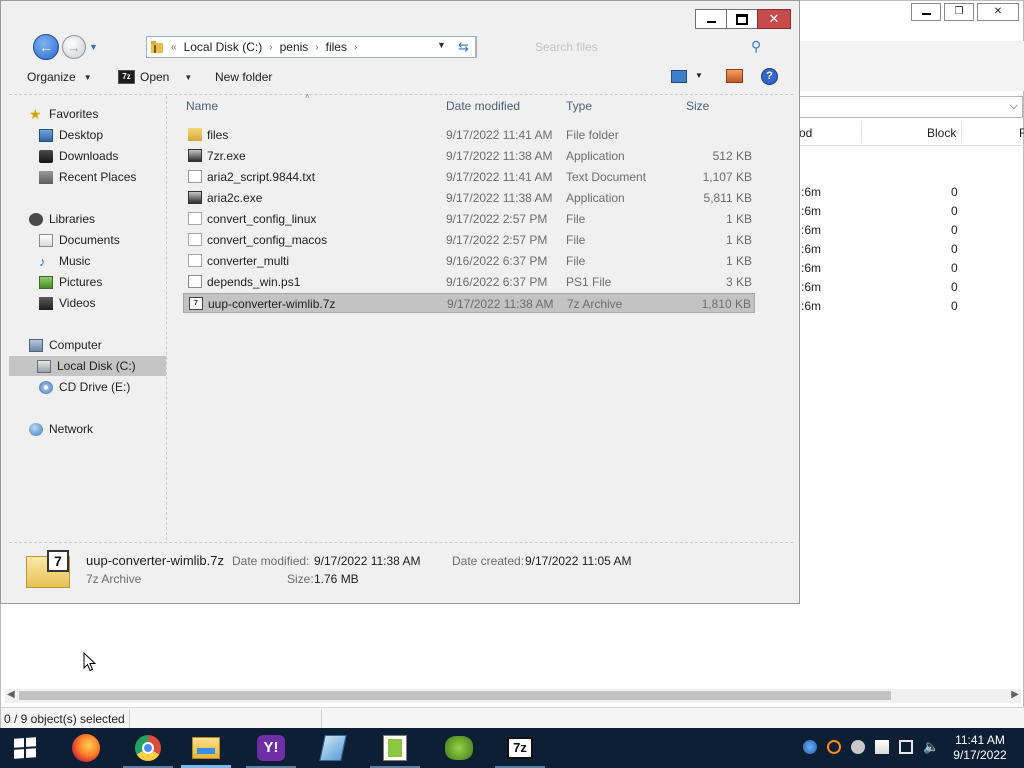  Describe the element at coordinates (87, 366) in the screenshot. I see `sidebar-item-local-disk: Local Disk (C:)` at that location.